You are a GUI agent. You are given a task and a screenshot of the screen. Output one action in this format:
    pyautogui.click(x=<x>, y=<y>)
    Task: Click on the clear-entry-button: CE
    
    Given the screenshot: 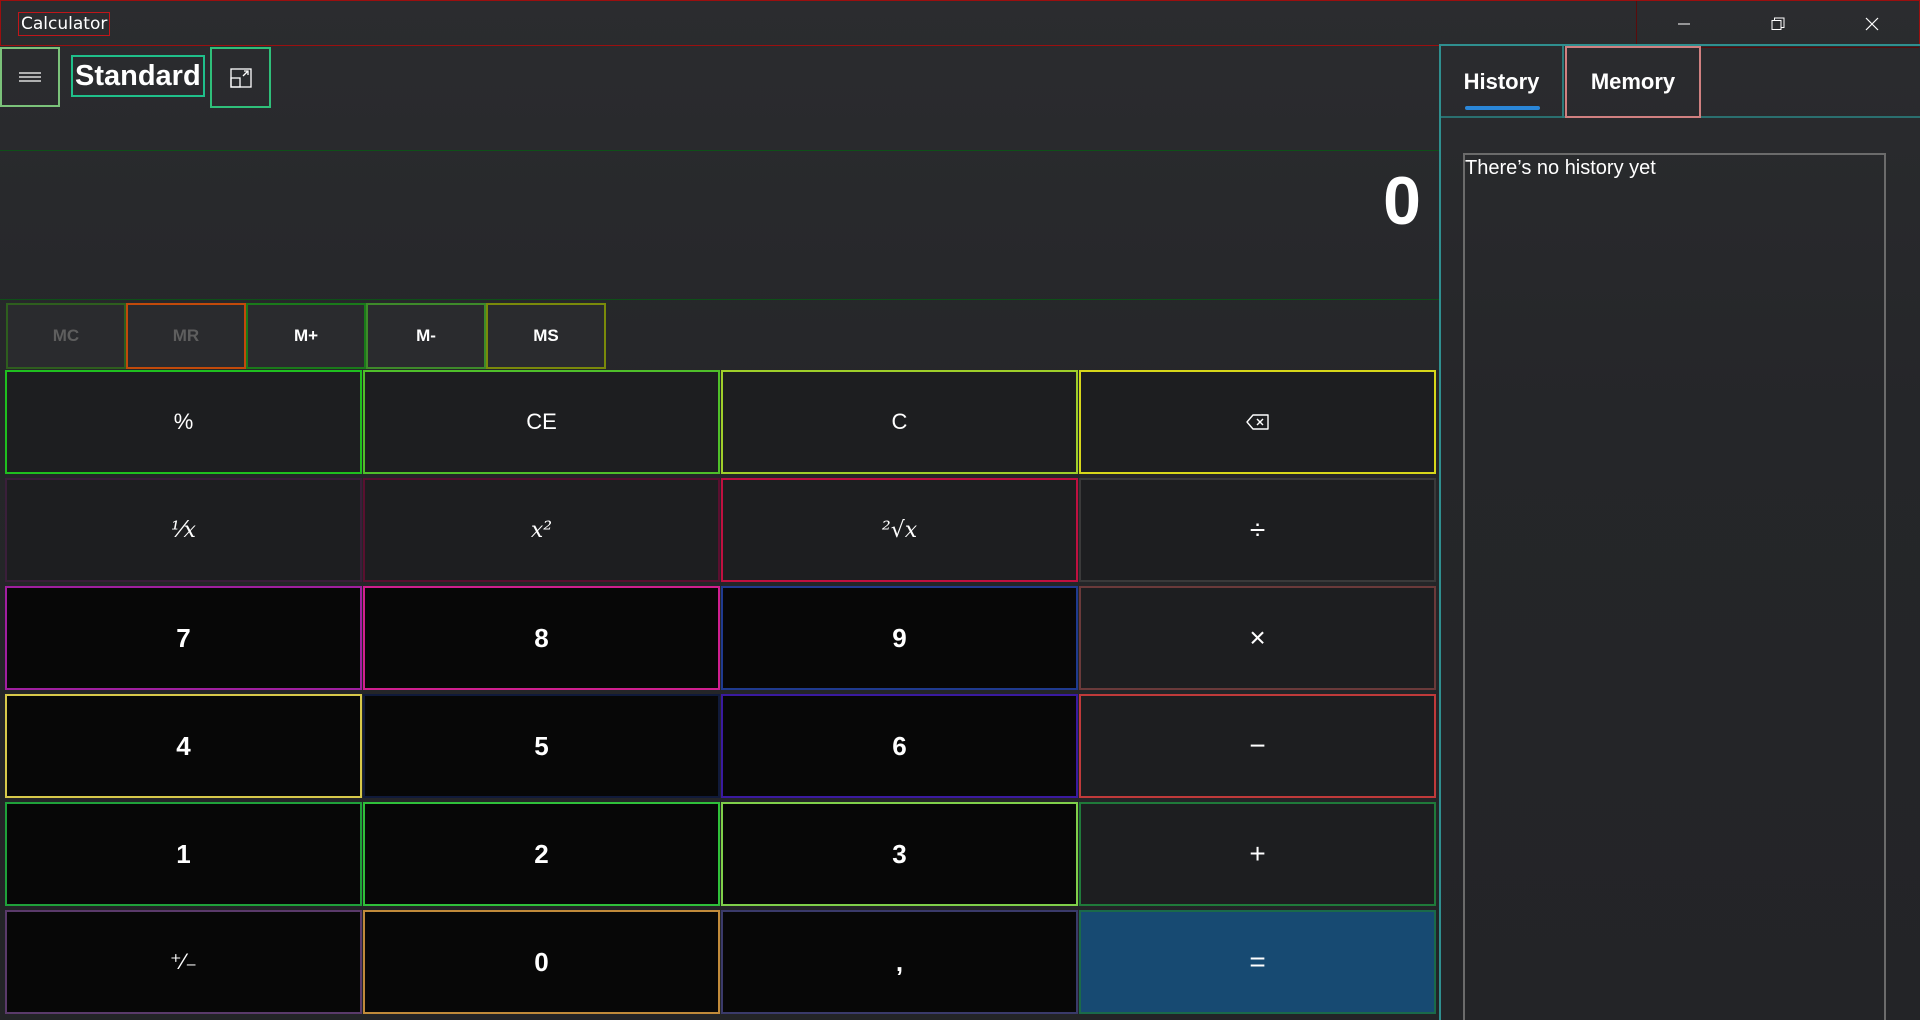 What is the action you would take?
    pyautogui.click(x=541, y=422)
    